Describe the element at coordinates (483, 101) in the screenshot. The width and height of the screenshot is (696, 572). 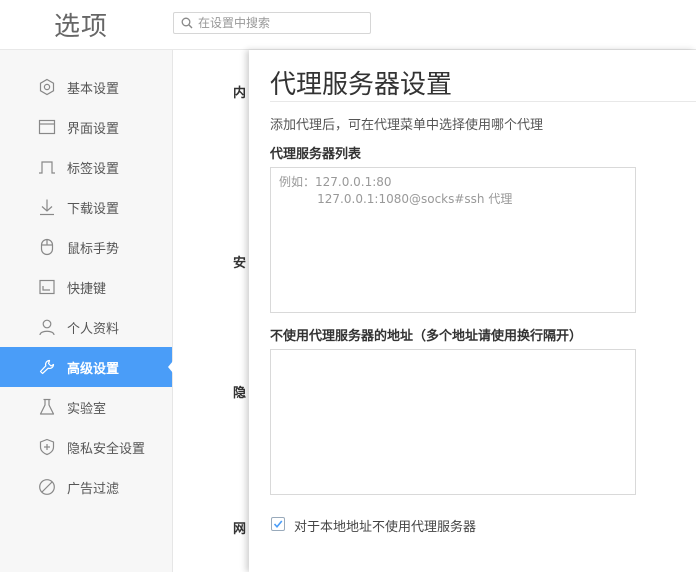
I see `title-divider` at that location.